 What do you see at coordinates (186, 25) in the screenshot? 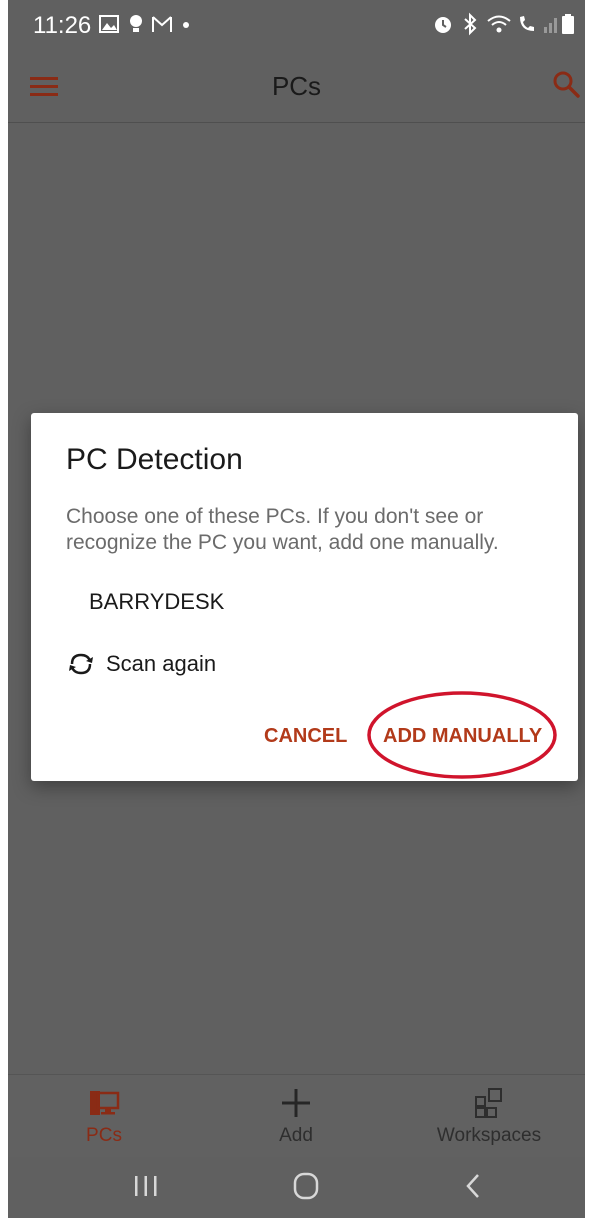
I see `more-notifications-dot-icon` at bounding box center [186, 25].